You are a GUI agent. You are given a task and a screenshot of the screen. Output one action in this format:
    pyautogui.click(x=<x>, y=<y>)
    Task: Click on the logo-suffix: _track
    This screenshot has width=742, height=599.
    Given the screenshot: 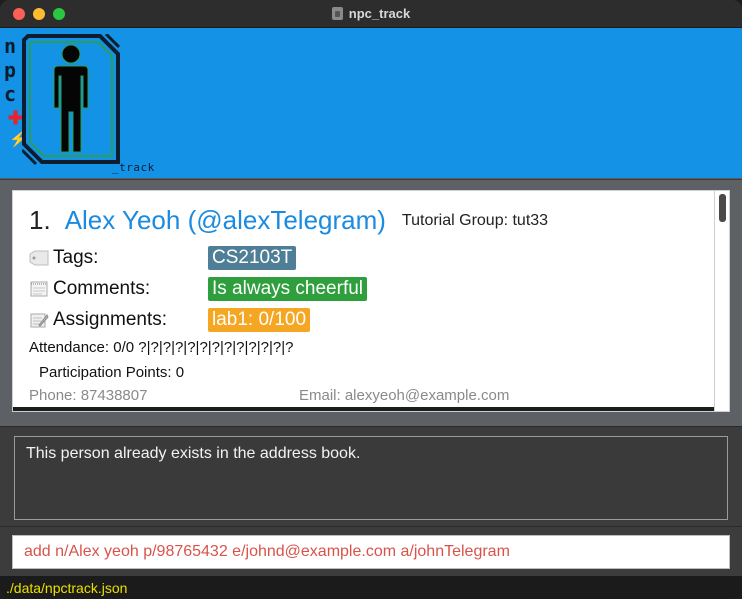 What is the action you would take?
    pyautogui.click(x=133, y=167)
    